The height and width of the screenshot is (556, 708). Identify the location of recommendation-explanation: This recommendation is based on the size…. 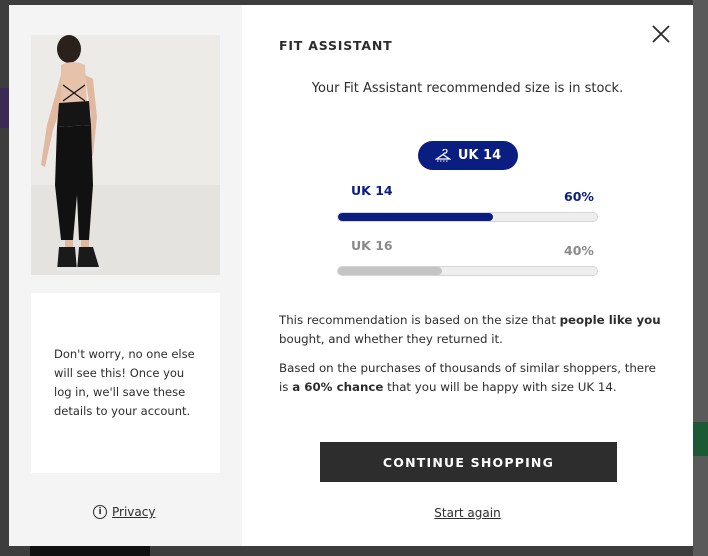
(470, 329).